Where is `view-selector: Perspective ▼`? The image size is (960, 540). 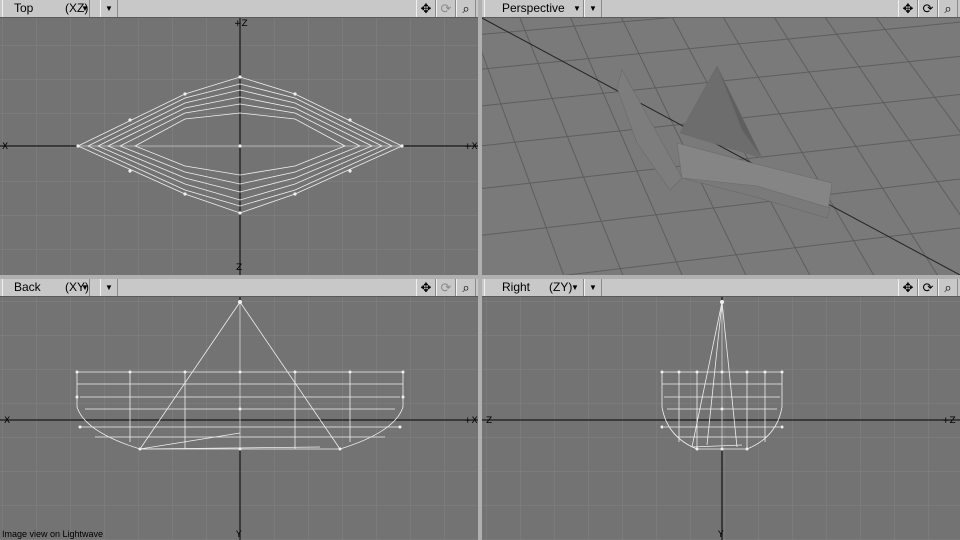 view-selector: Perspective ▼ is located at coordinates (534, 8).